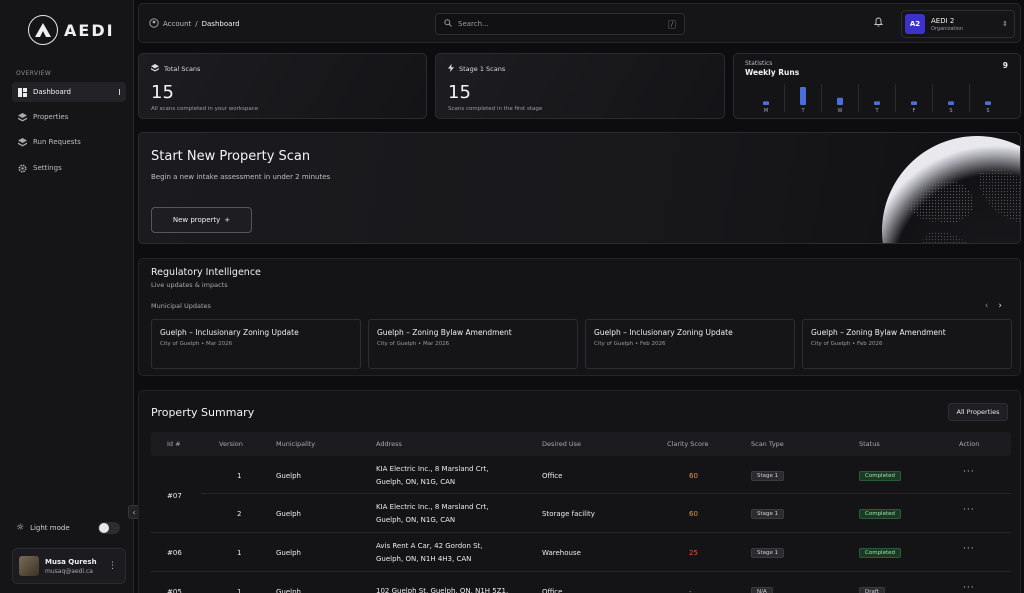 This screenshot has width=1024, height=593. Describe the element at coordinates (432, 469) in the screenshot. I see `cell-address-line1: KIA Electric Inc., 8 Marsland Crt,` at that location.